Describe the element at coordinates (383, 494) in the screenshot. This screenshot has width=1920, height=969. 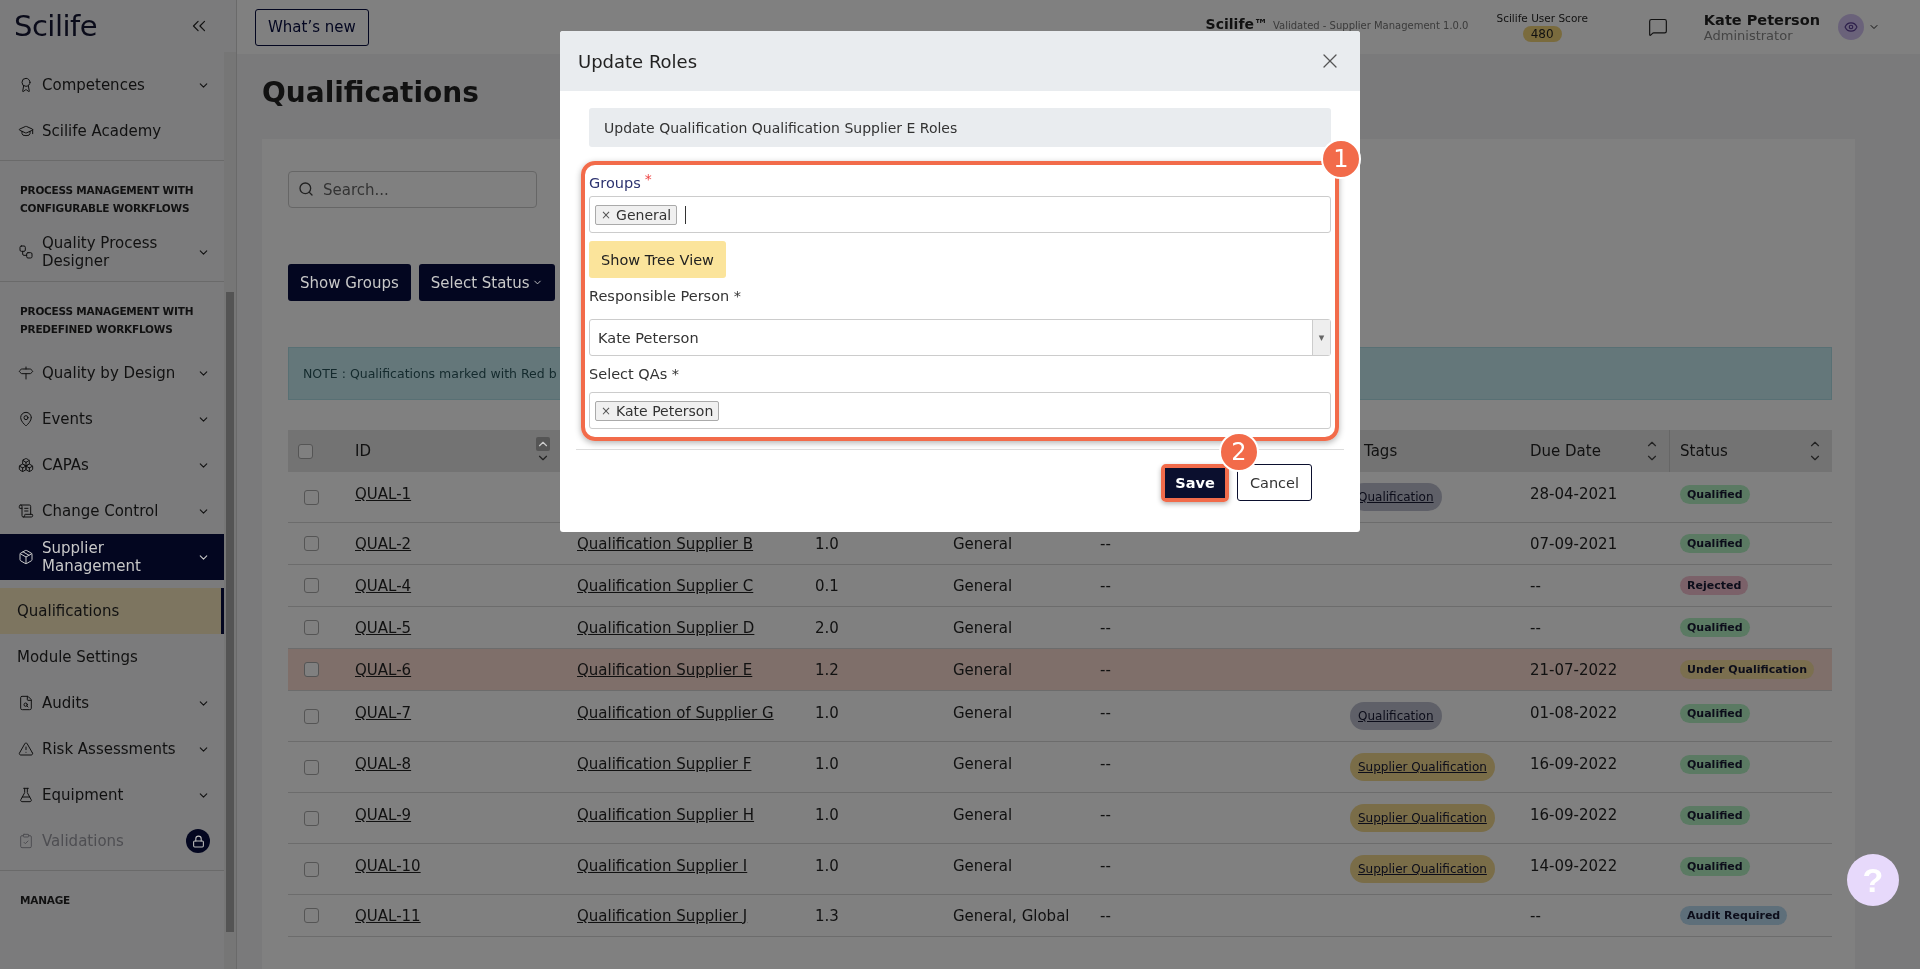
I see `id-link: QUAL-1` at that location.